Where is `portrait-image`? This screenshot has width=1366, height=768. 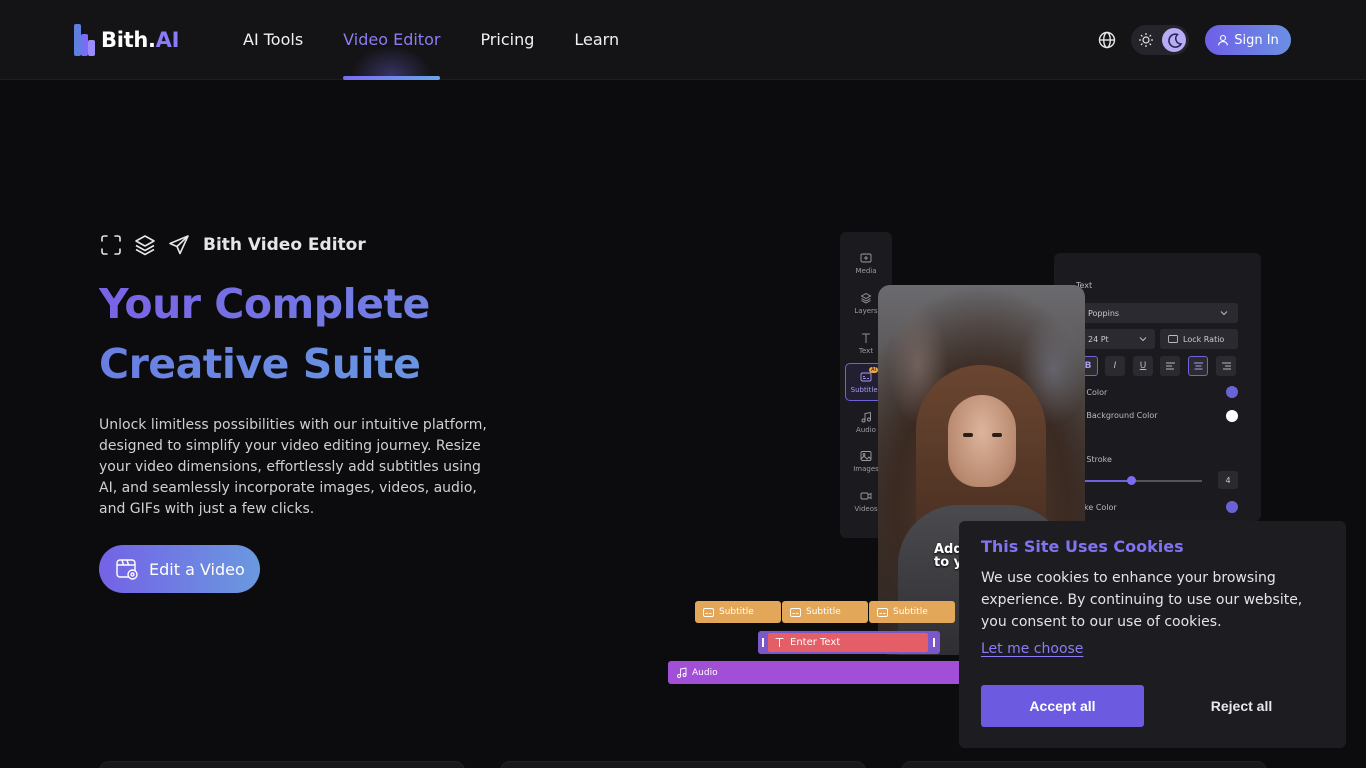 portrait-image is located at coordinates (982, 441).